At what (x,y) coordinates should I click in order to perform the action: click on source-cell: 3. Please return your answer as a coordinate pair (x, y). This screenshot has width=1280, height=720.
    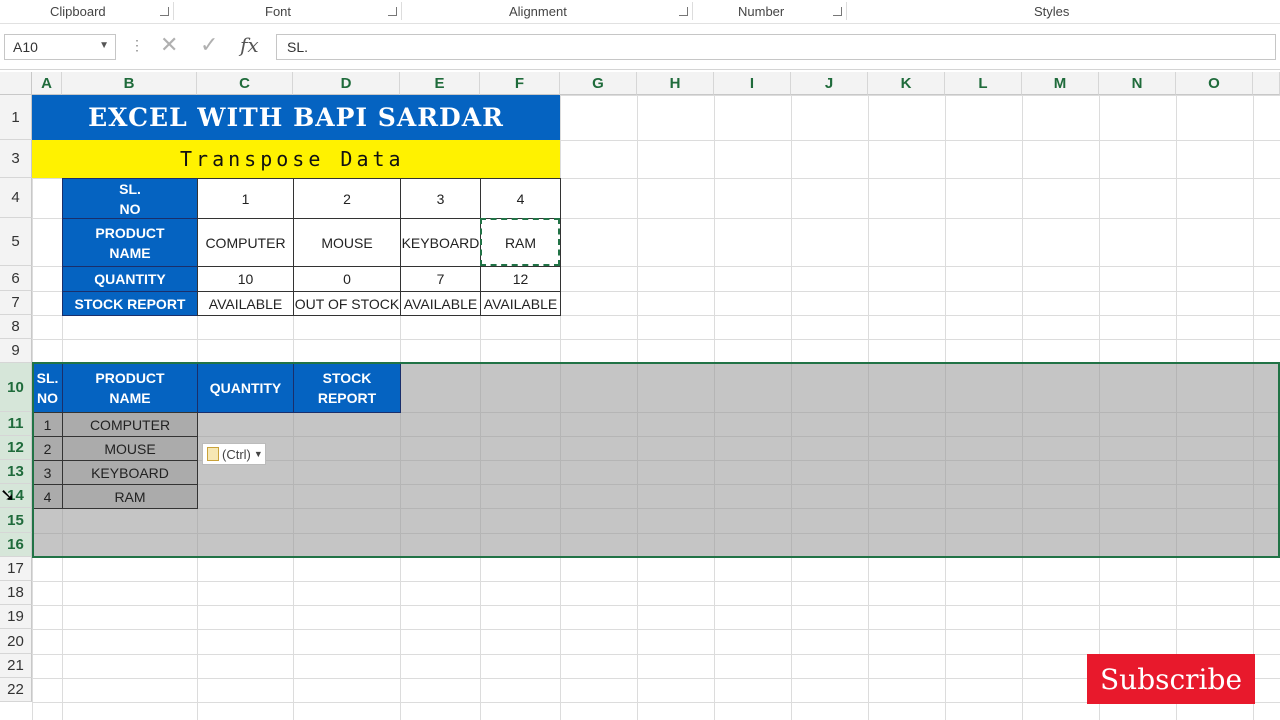
    Looking at the image, I should click on (440, 198).